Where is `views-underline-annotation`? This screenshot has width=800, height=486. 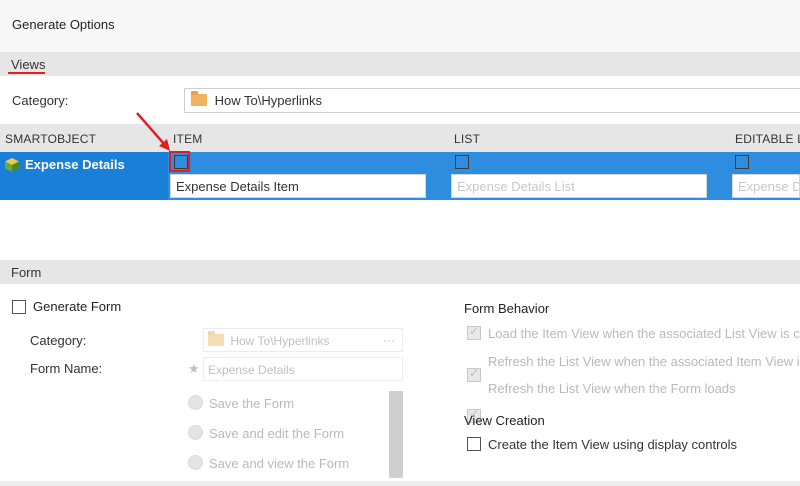
views-underline-annotation is located at coordinates (26, 73).